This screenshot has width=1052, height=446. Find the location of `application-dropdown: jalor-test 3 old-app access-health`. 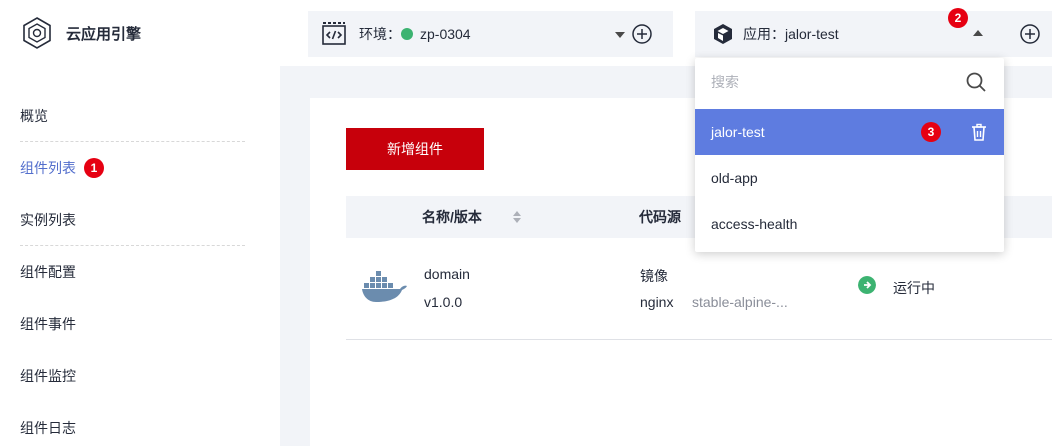

application-dropdown: jalor-test 3 old-app access-health is located at coordinates (849, 155).